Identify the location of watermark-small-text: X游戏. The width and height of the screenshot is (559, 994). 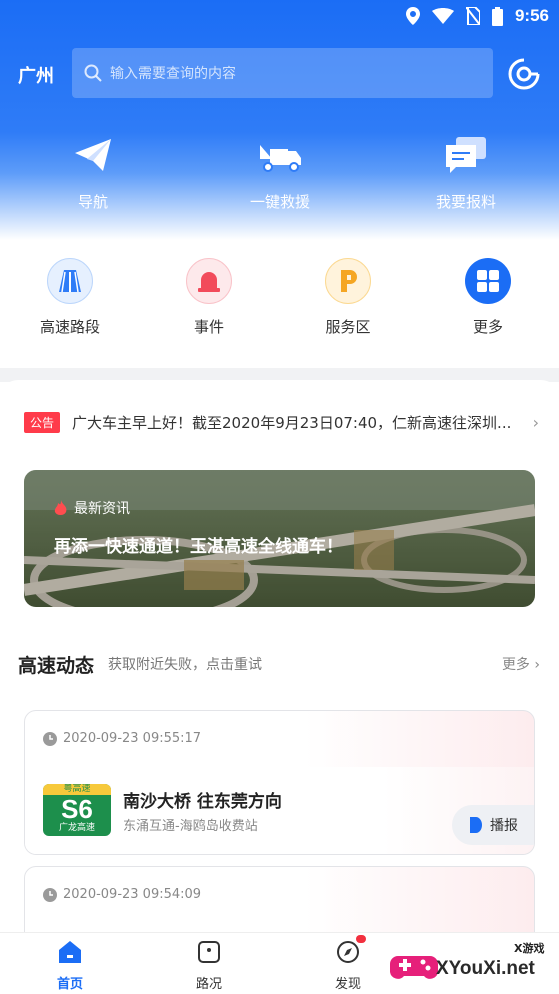
(529, 948).